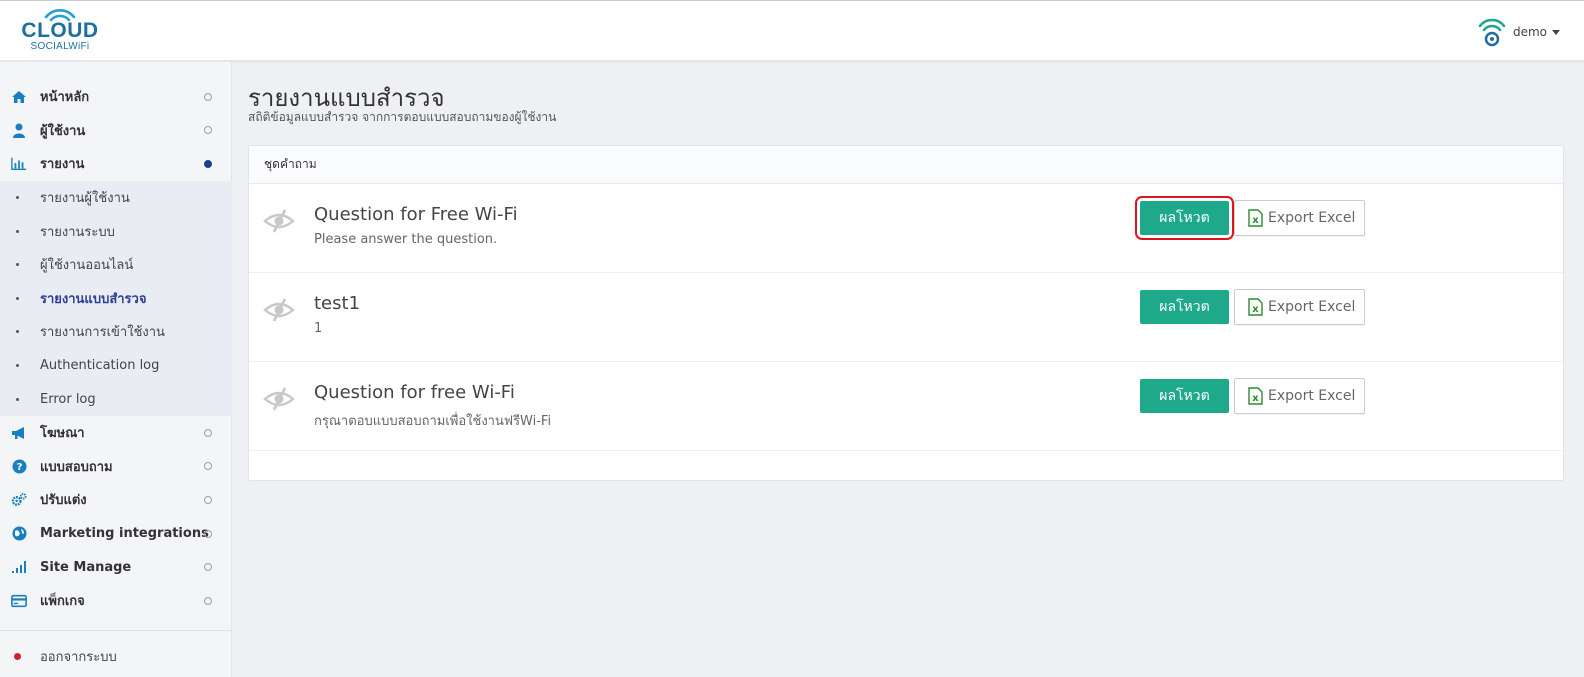 This screenshot has width=1584, height=677. I want to click on wifi-avatar-icon, so click(1492, 32).